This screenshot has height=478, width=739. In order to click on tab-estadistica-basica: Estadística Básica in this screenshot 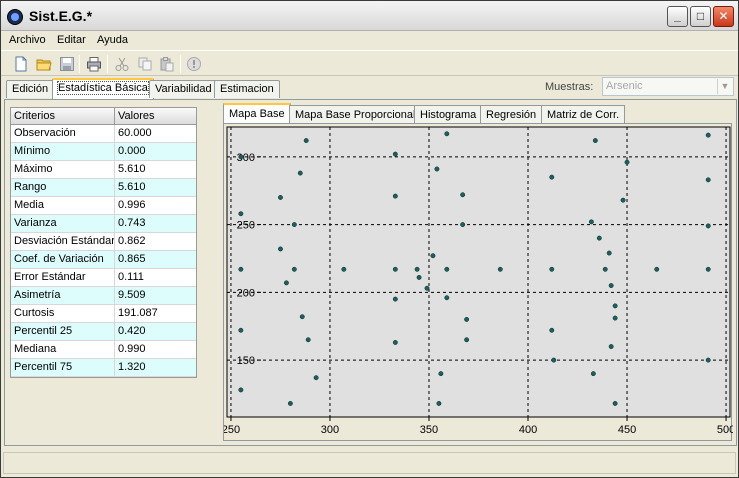, I will do `click(103, 88)`.